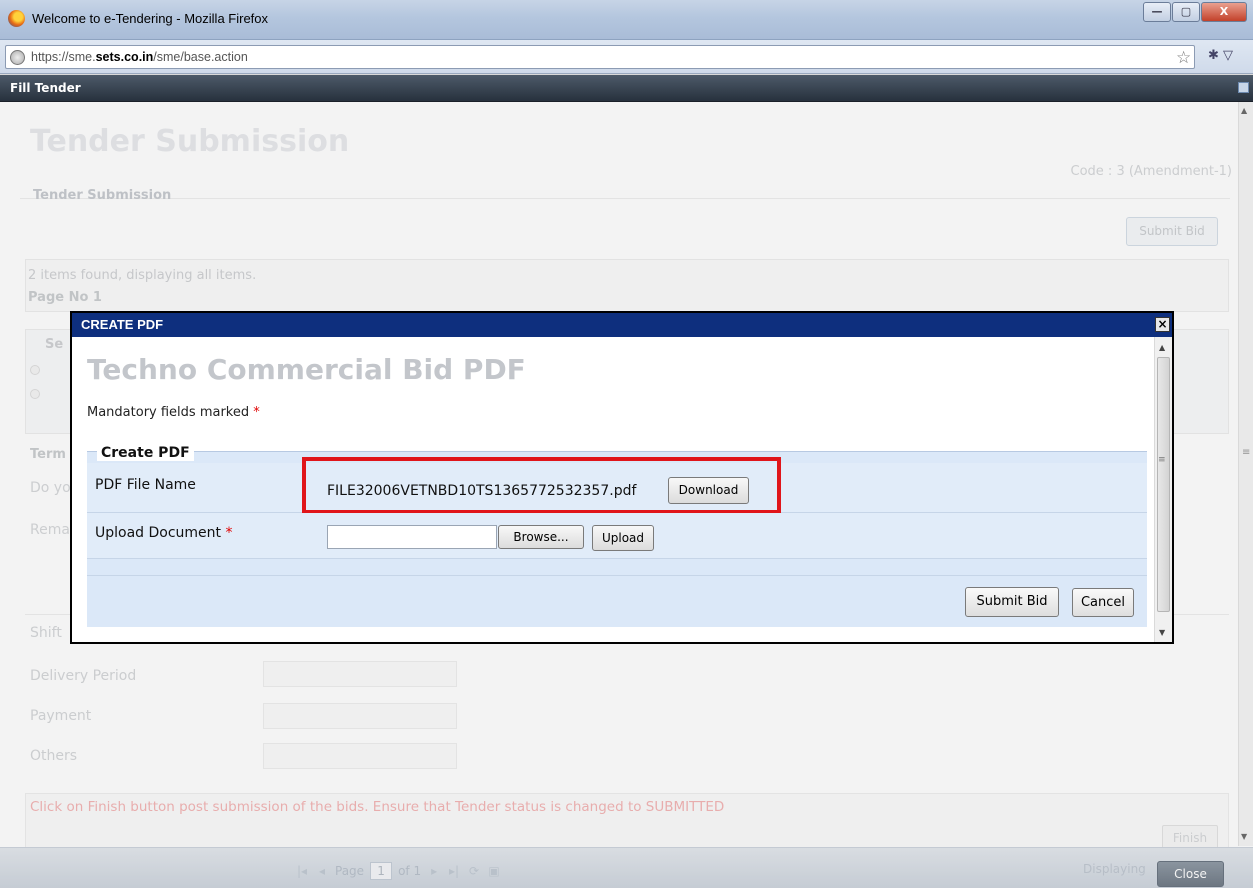 Image resolution: width=1253 pixels, height=888 pixels. Describe the element at coordinates (139, 57) in the screenshot. I see `url-text: https://sme.sets.co.in/sme/base.action` at that location.